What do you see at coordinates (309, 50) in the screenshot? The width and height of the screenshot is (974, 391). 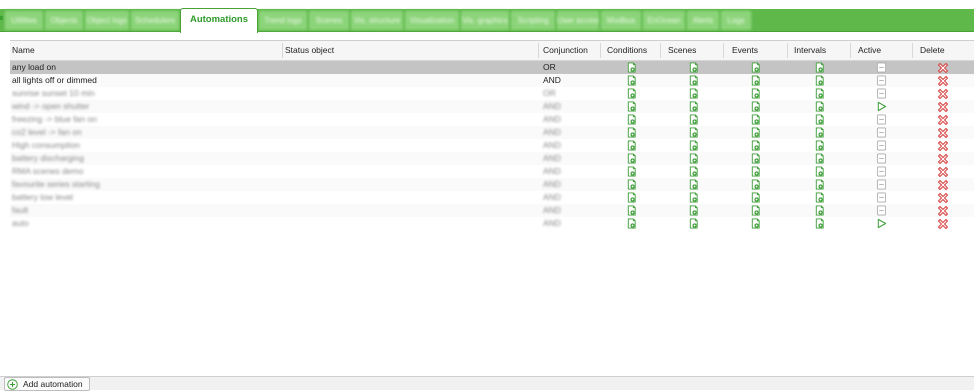 I see `column-header-status-object: Status object` at bounding box center [309, 50].